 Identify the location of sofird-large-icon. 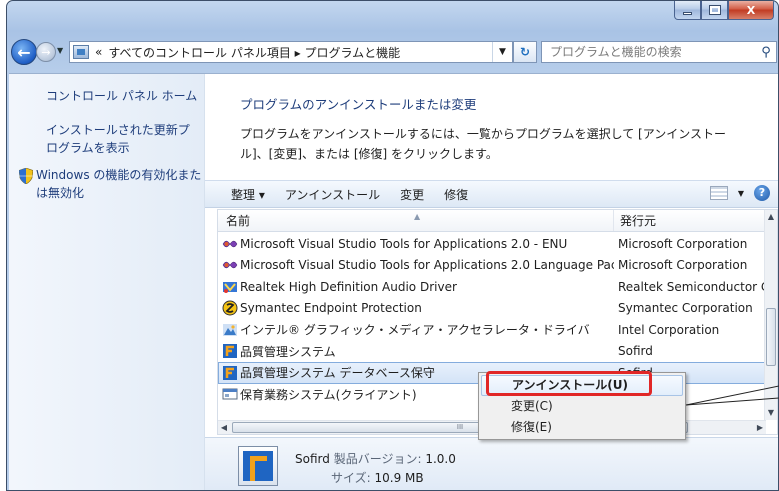
(258, 466).